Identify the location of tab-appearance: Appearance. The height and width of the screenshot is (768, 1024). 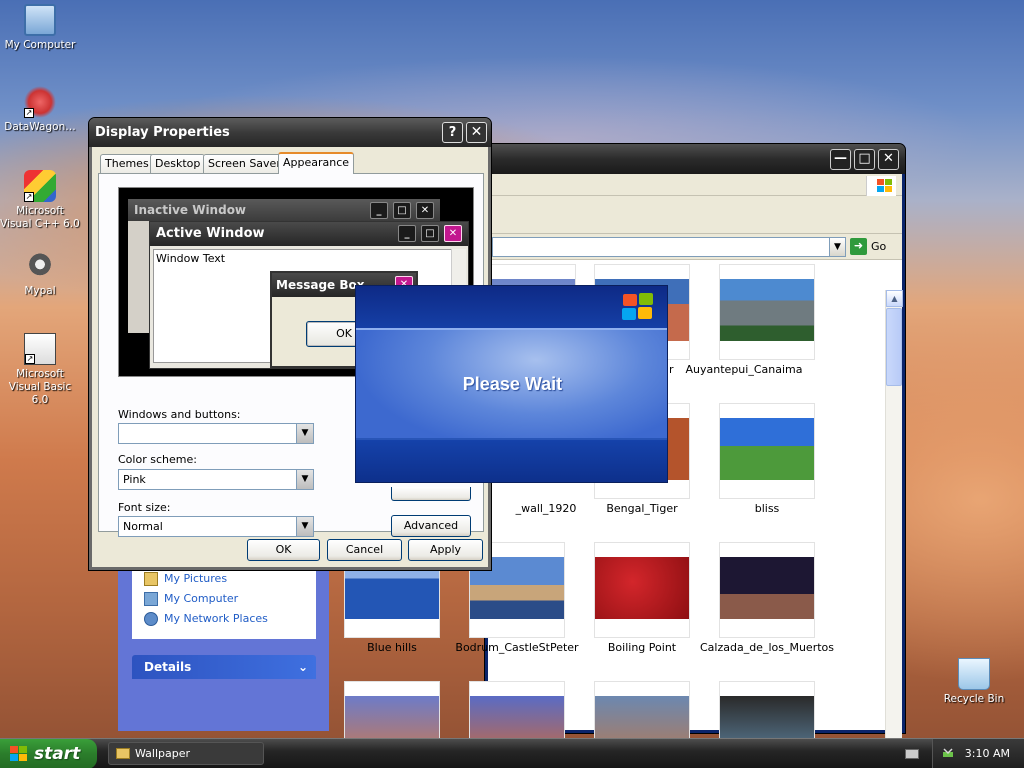
(316, 163).